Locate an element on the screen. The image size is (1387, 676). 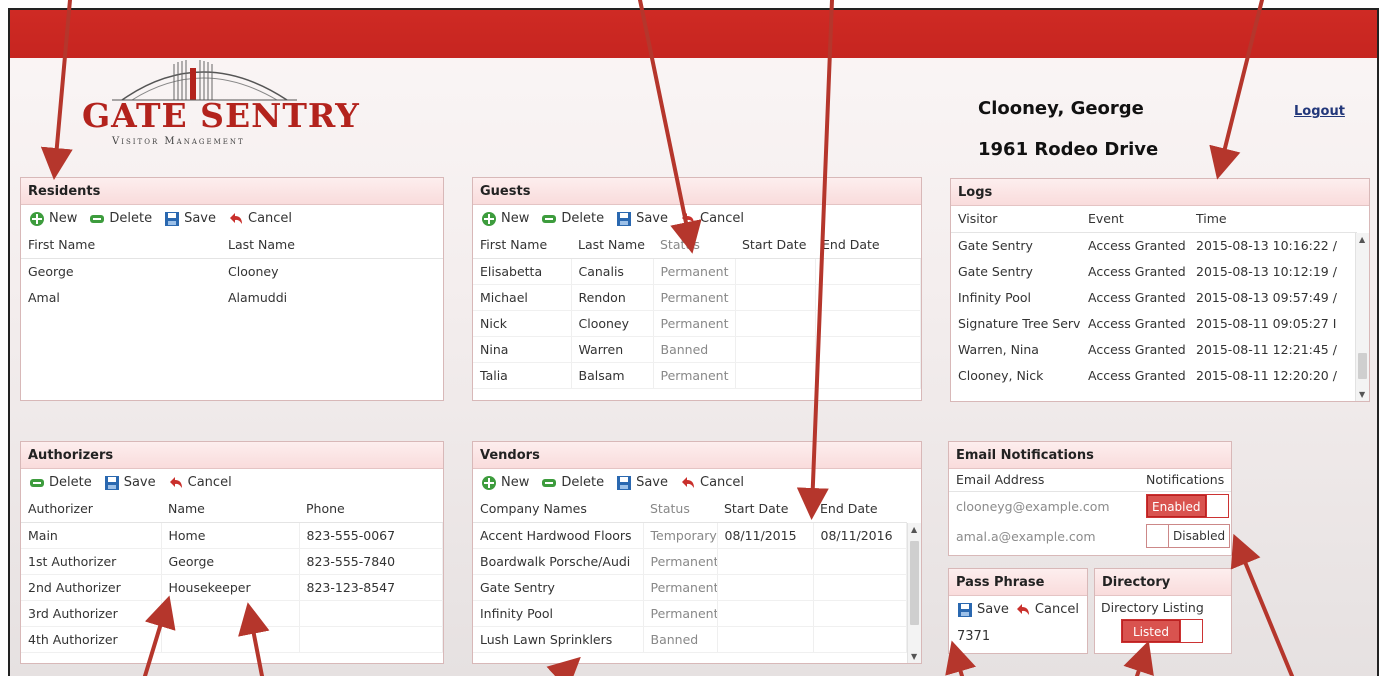
cell: Elisabetta is located at coordinates (522, 271).